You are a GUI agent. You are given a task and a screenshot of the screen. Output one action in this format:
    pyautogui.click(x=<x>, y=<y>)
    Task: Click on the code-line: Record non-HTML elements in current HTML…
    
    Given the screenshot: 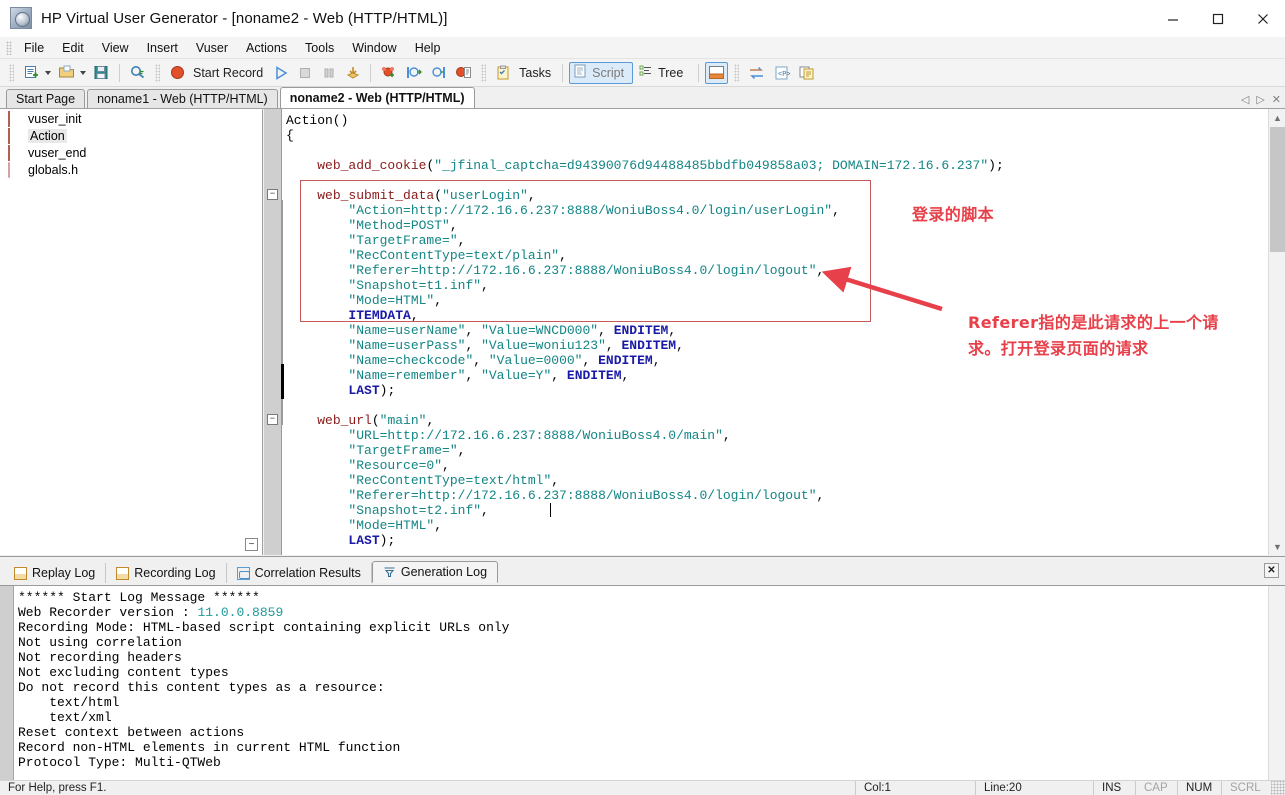 What is the action you would take?
    pyautogui.click(x=209, y=747)
    